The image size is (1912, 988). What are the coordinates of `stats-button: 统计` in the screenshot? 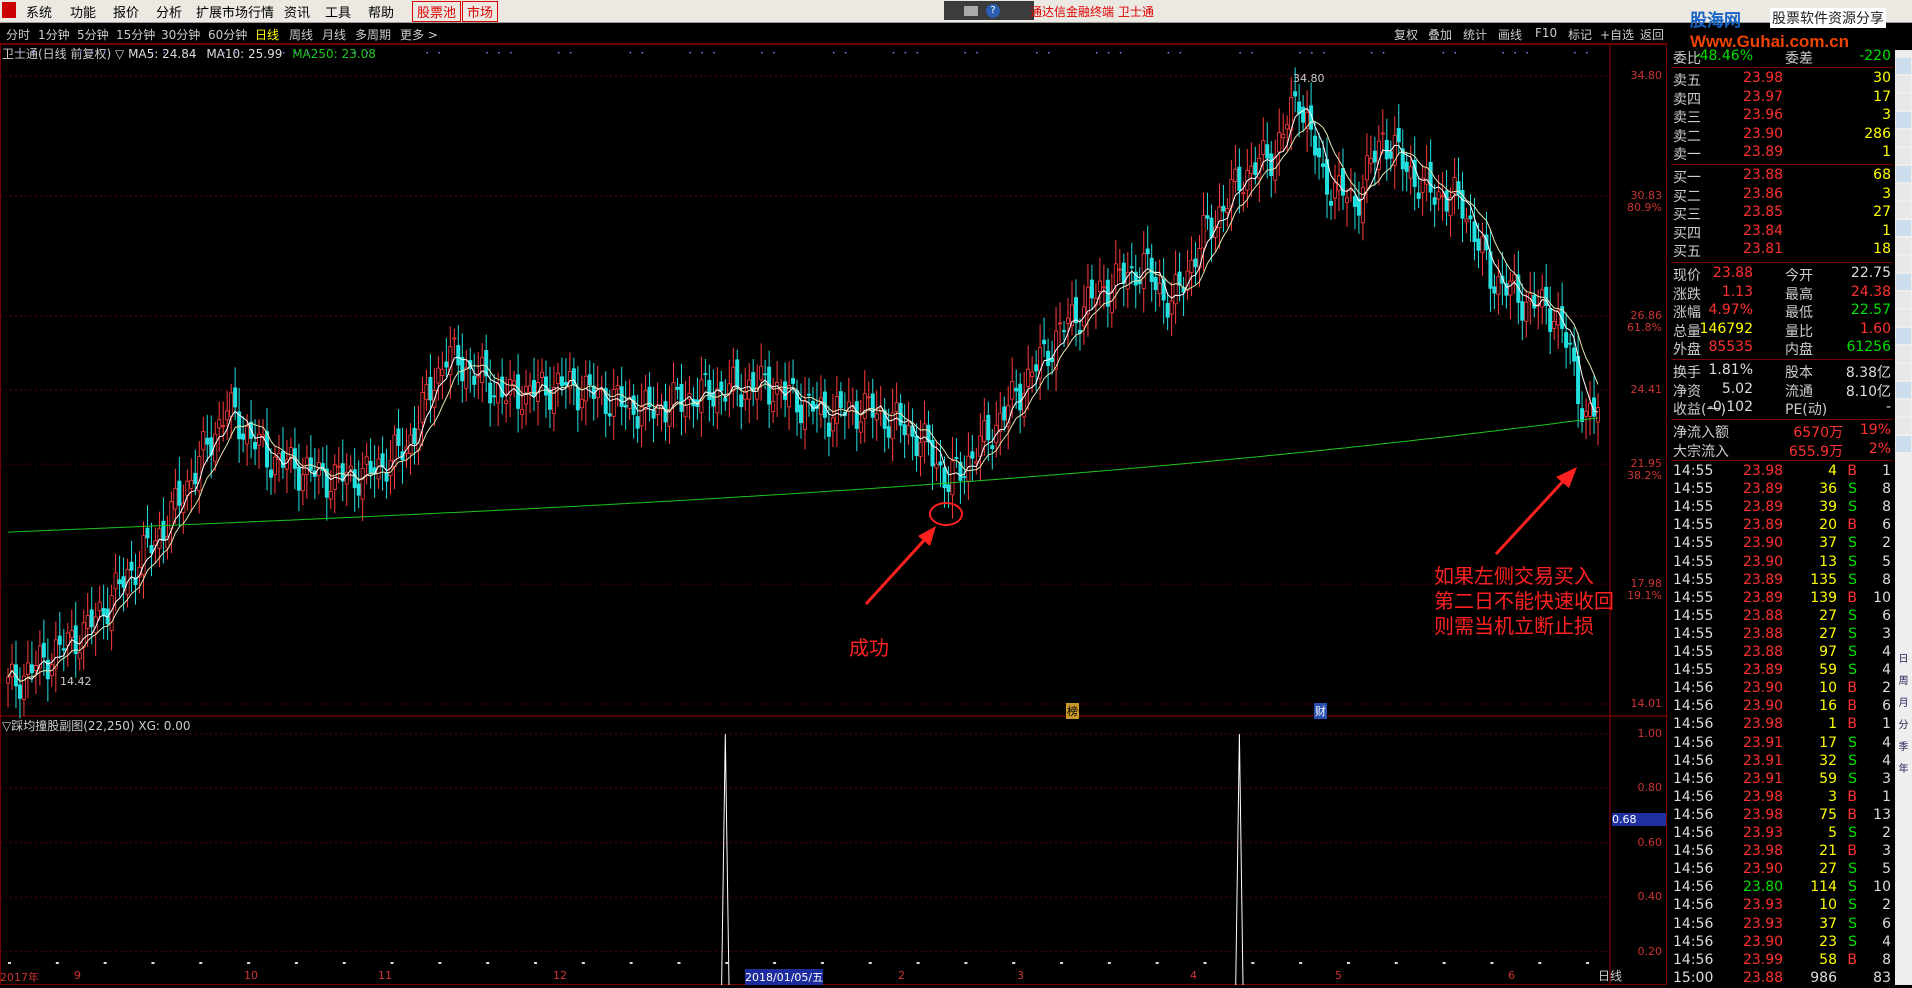 It's located at (1475, 34).